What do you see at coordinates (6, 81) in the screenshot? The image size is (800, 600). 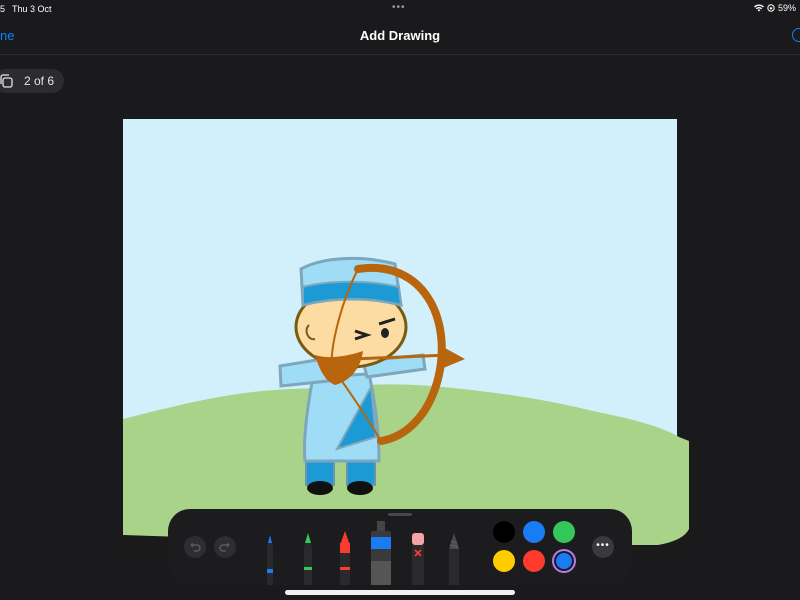 I see `pages-icon` at bounding box center [6, 81].